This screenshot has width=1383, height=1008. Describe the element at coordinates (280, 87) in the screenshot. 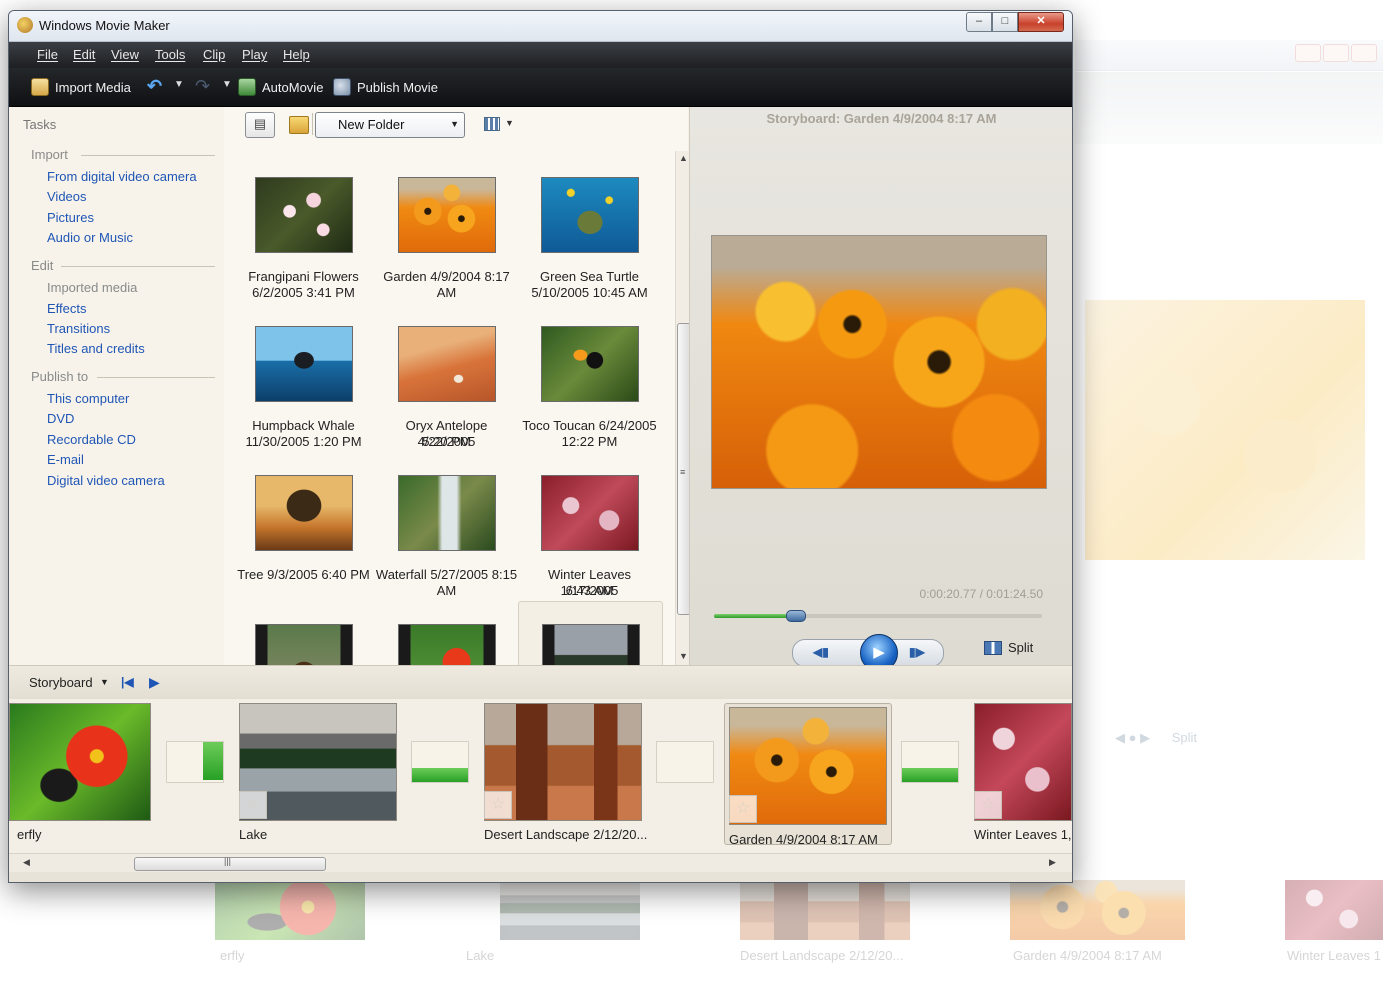

I see `automovie-button: AutoMovie` at that location.